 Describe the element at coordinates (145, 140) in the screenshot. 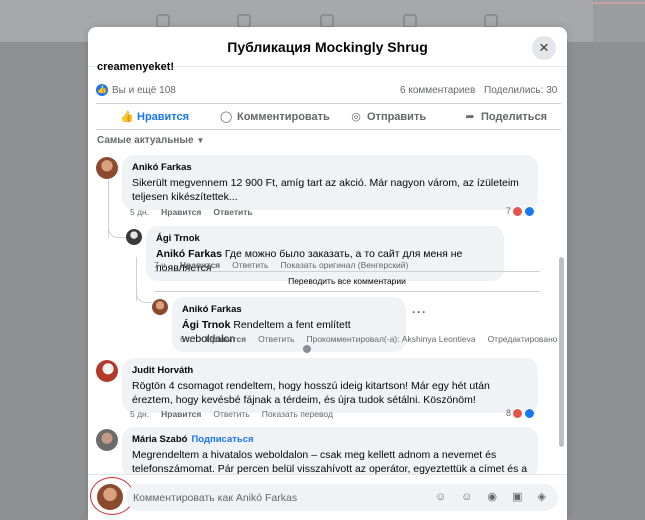

I see `sort-label: Самые актуальные` at that location.